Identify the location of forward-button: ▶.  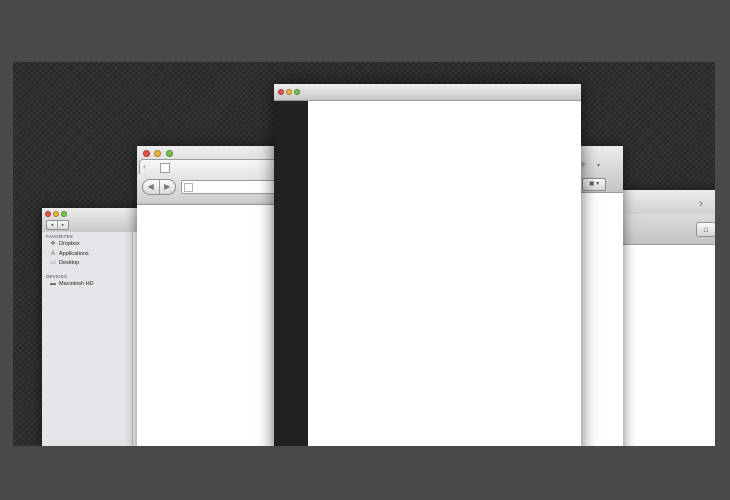
(168, 187).